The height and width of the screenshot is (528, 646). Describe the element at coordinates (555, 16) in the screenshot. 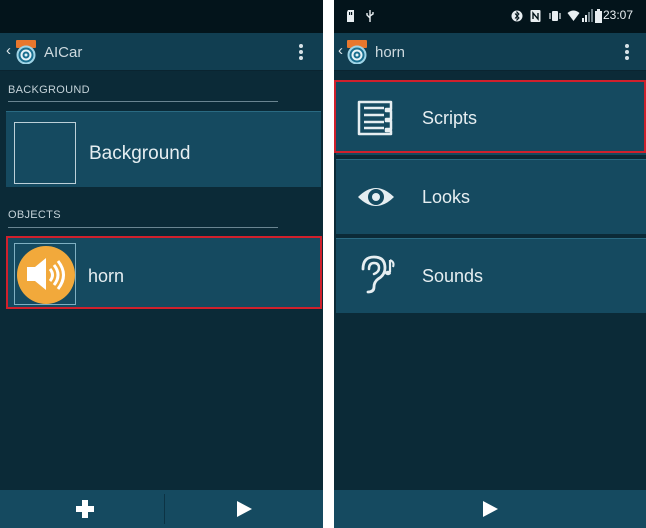

I see `vibrate-icon` at that location.